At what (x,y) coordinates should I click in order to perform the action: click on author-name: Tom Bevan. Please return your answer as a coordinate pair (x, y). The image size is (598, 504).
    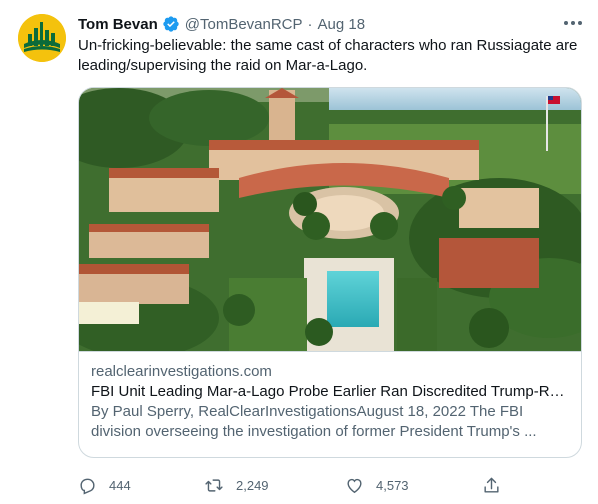
    Looking at the image, I should click on (118, 24).